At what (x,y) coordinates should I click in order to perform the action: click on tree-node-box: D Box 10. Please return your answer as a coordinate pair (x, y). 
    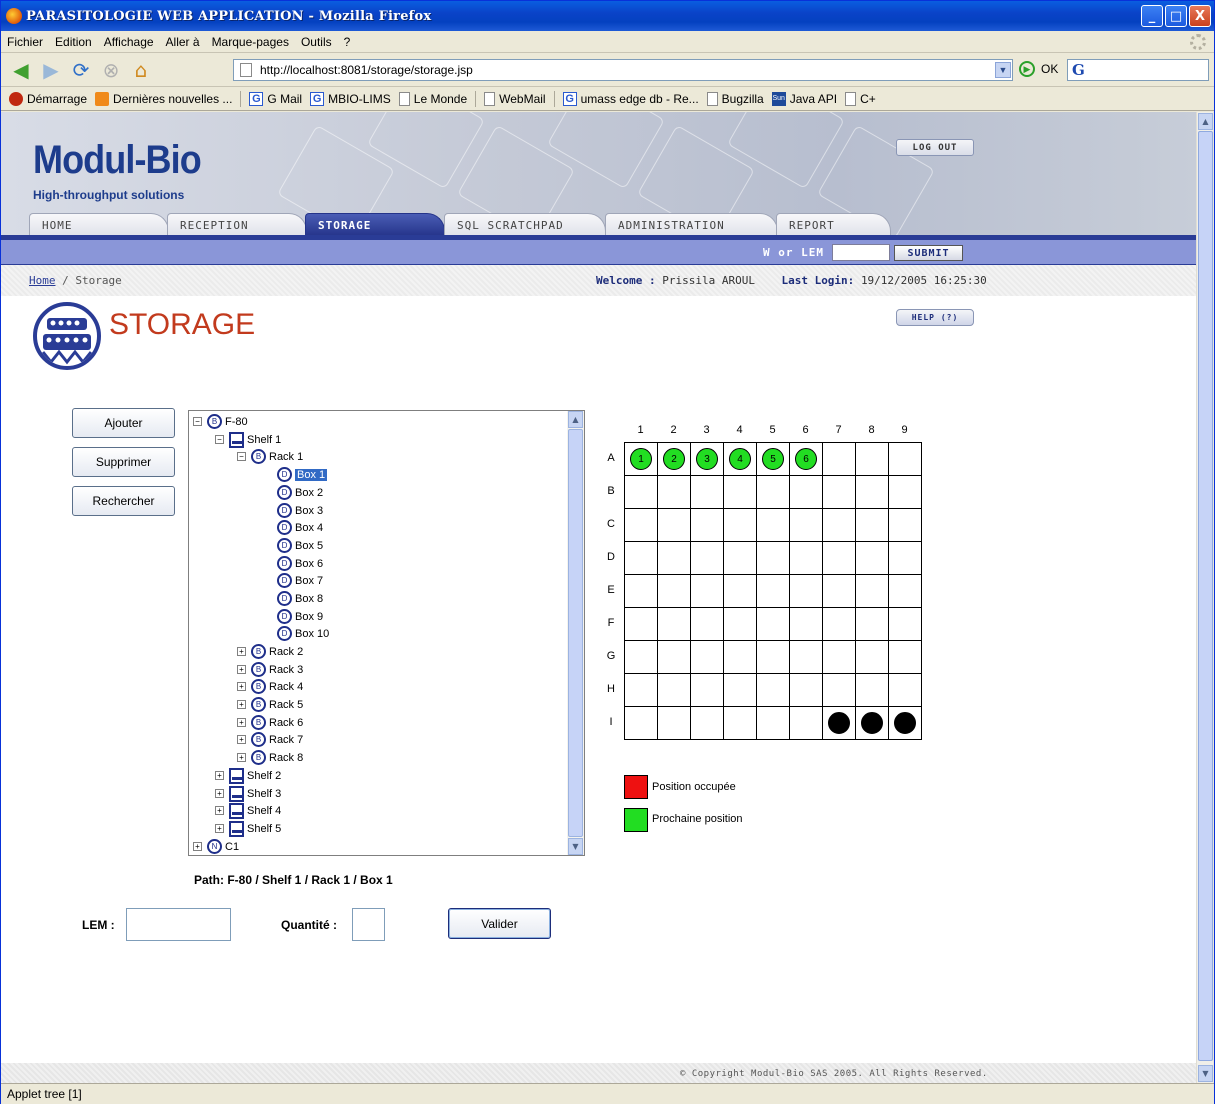
    Looking at the image, I should click on (303, 633).